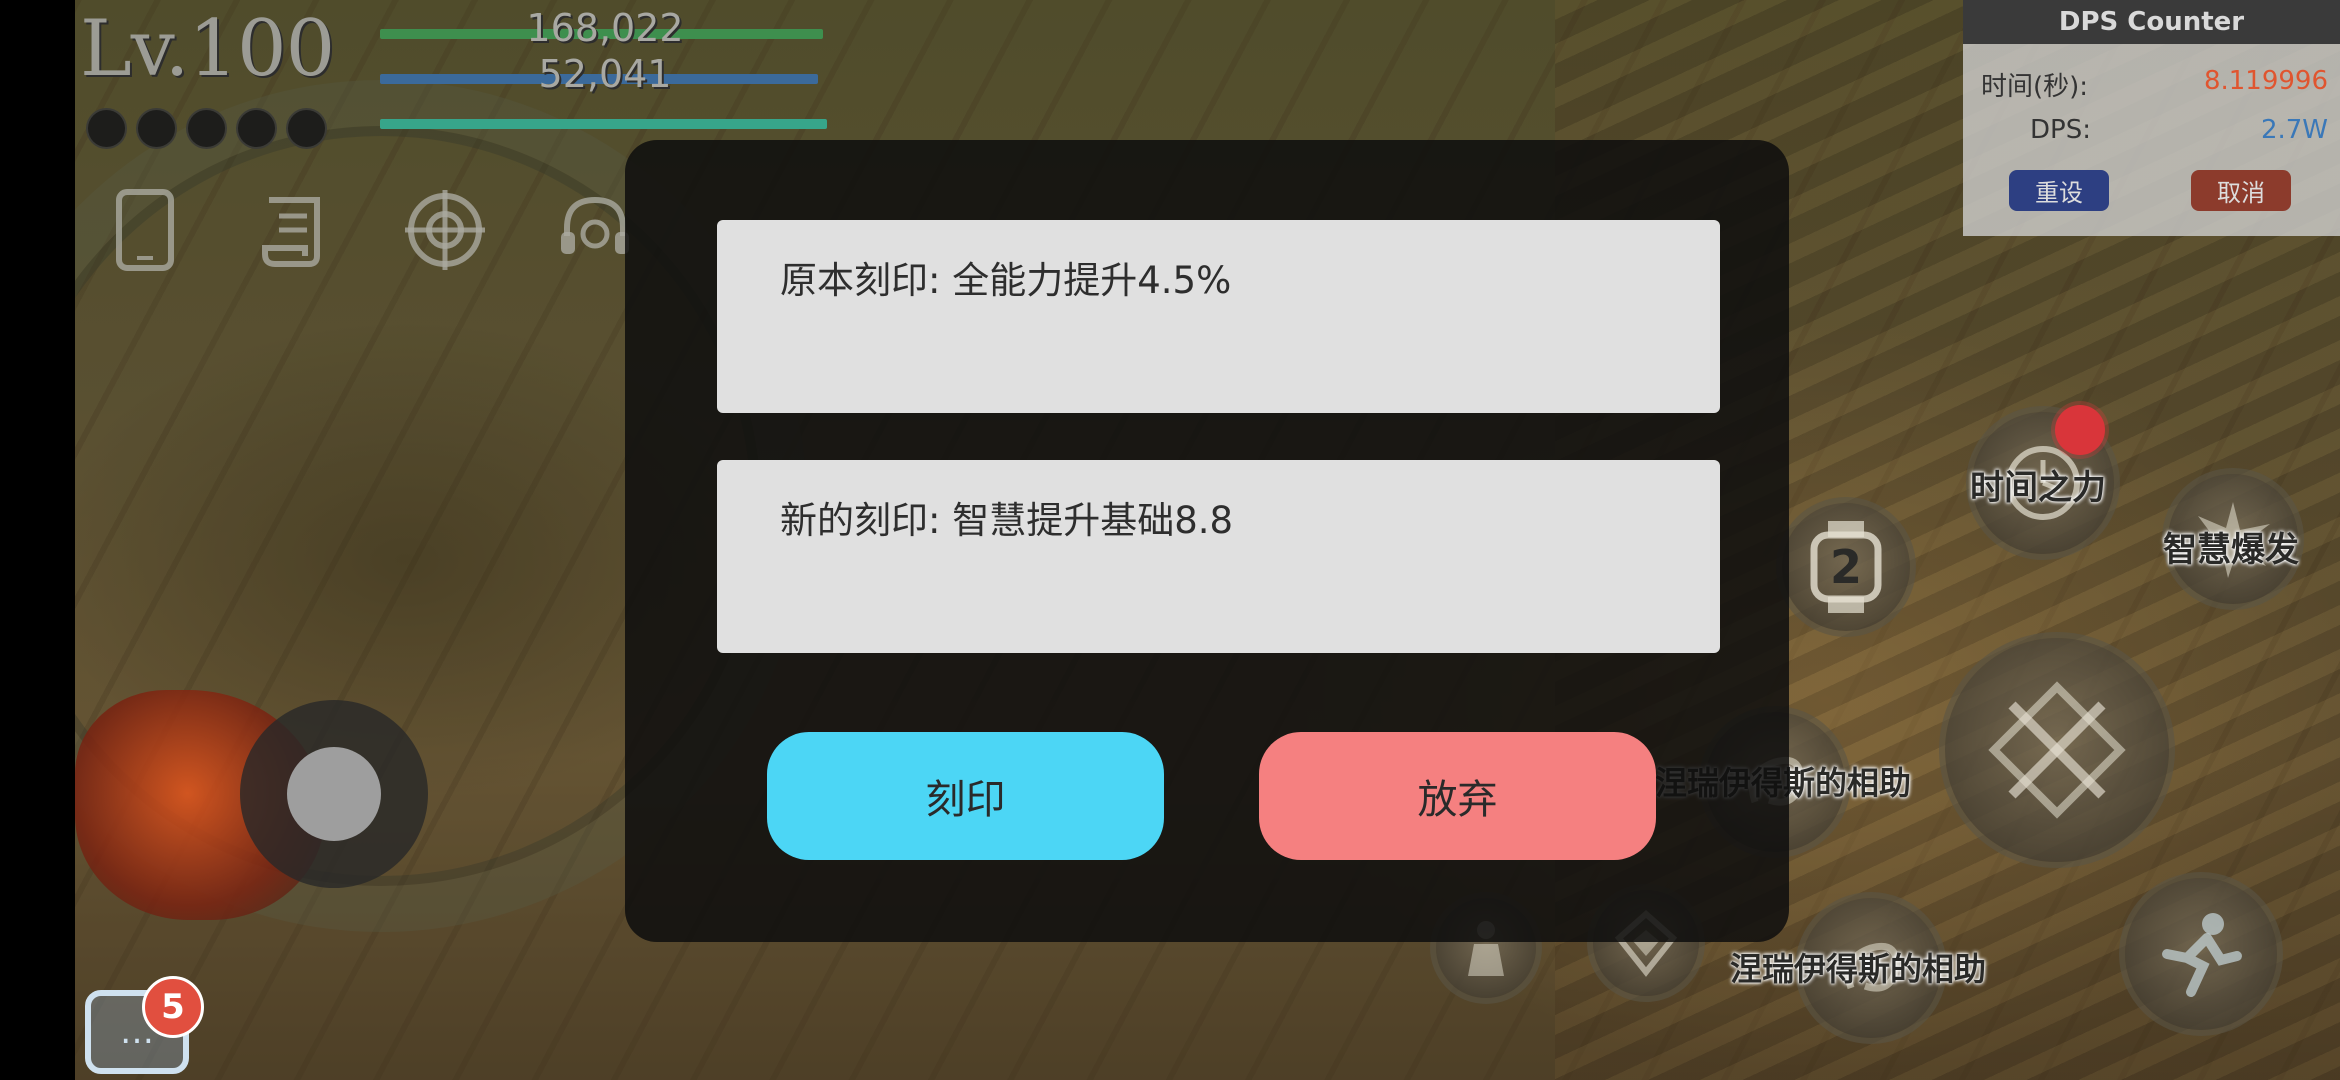  I want to click on abandon-button: 放弃, so click(1457, 796).